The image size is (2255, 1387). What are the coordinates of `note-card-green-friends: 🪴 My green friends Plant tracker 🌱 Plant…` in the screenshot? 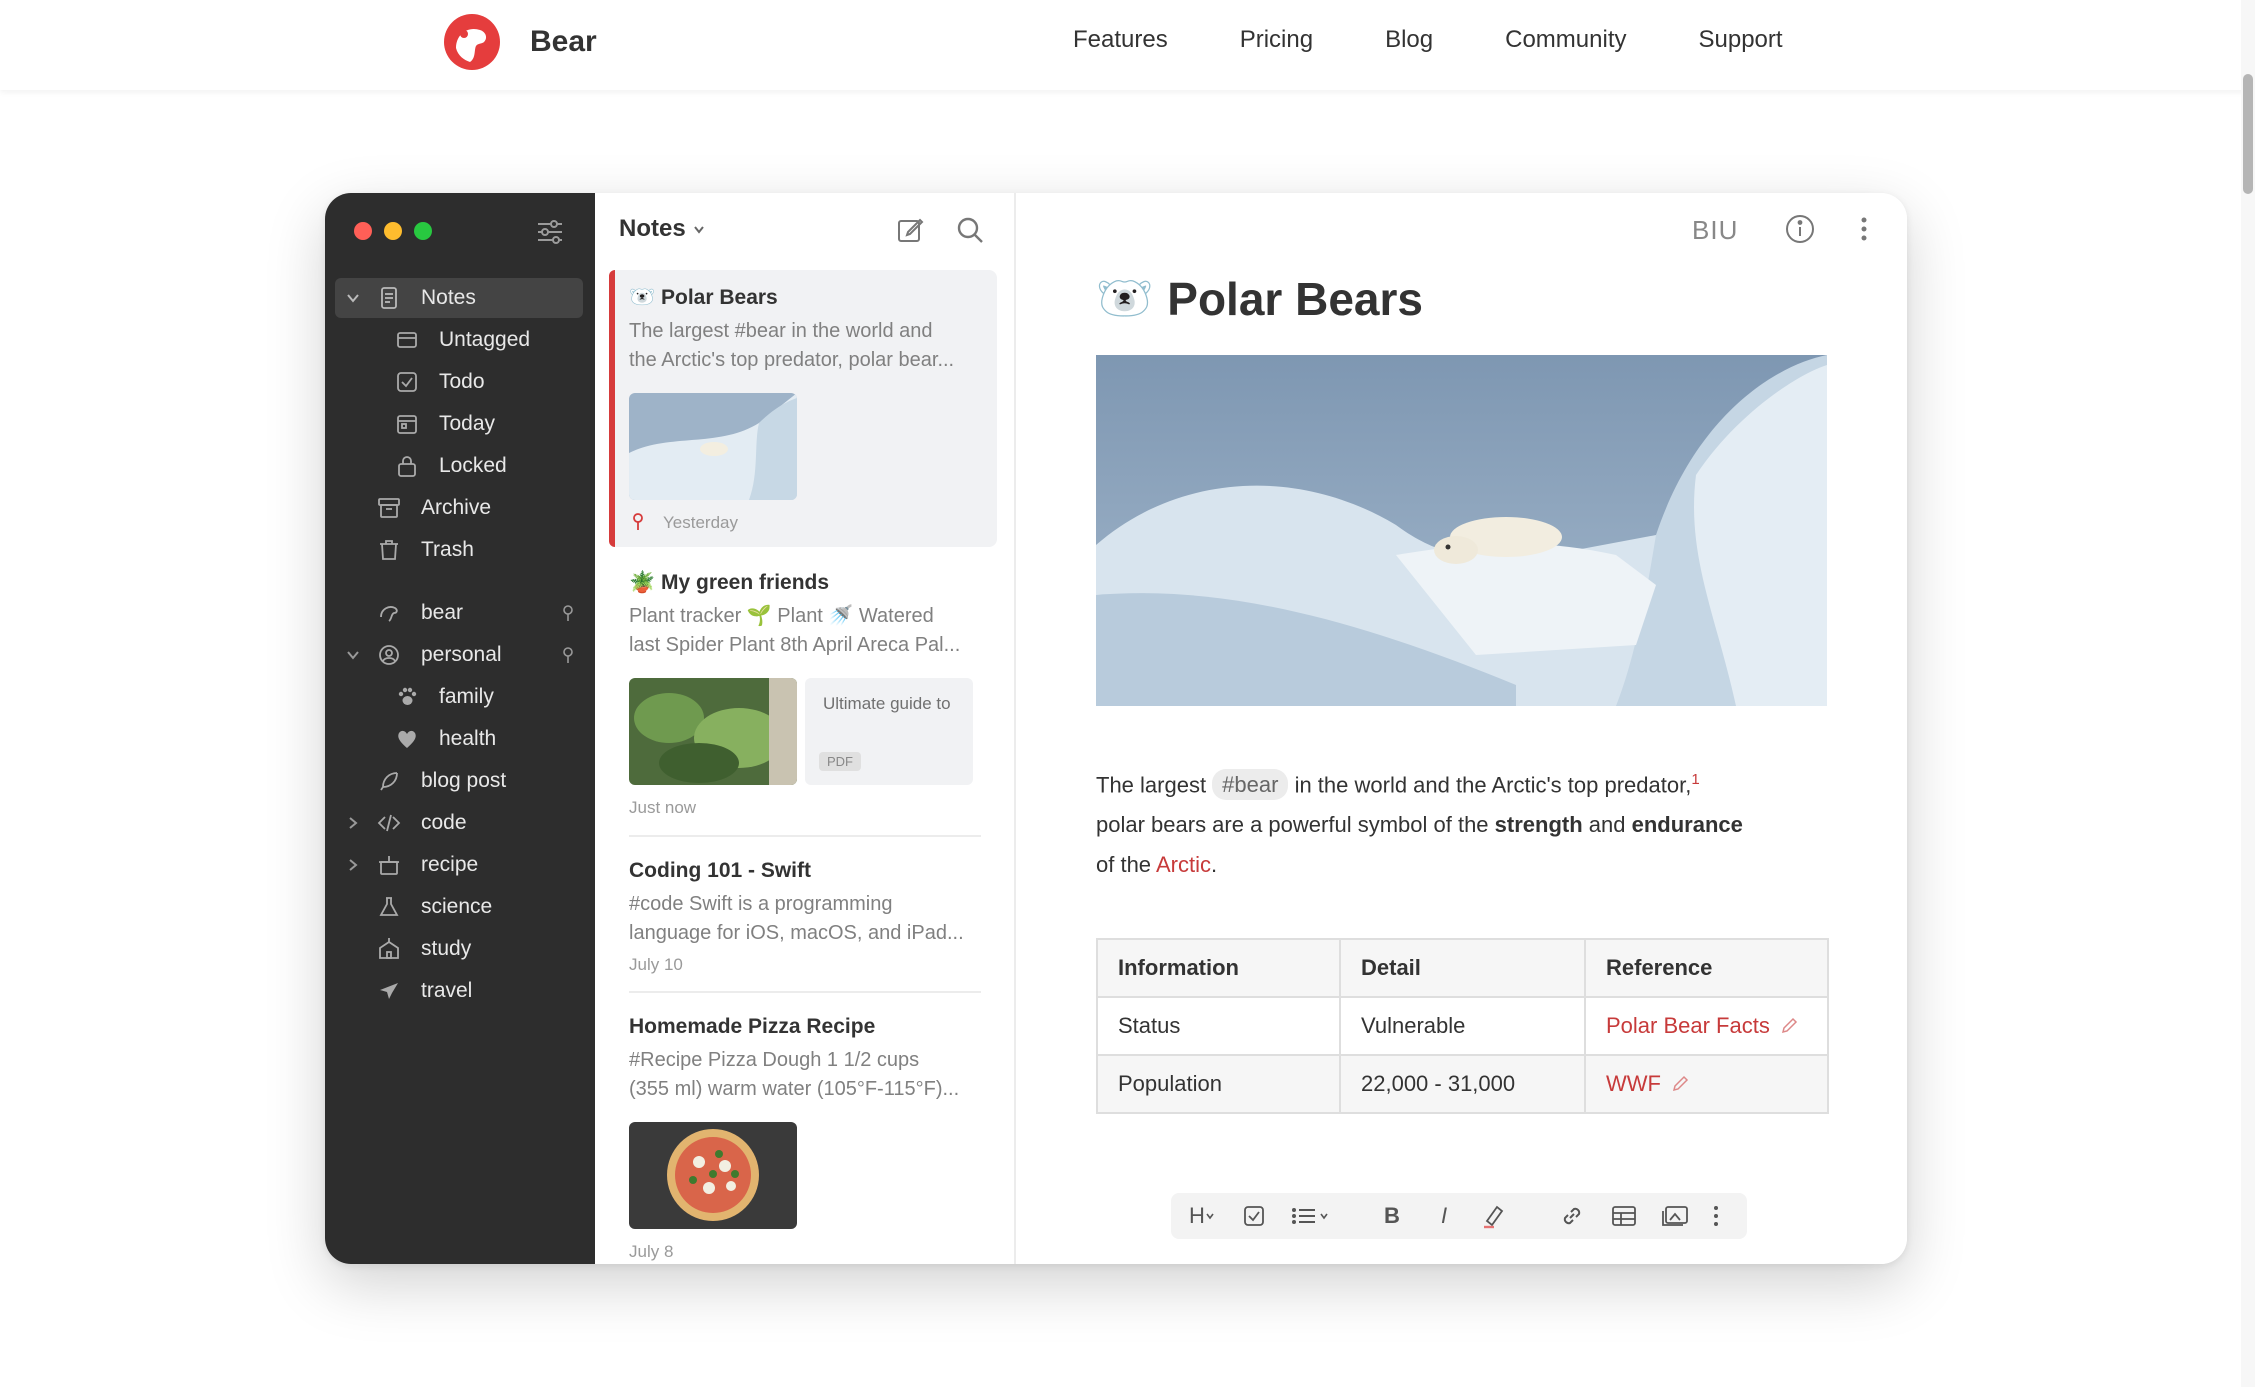 It's located at (803, 687).